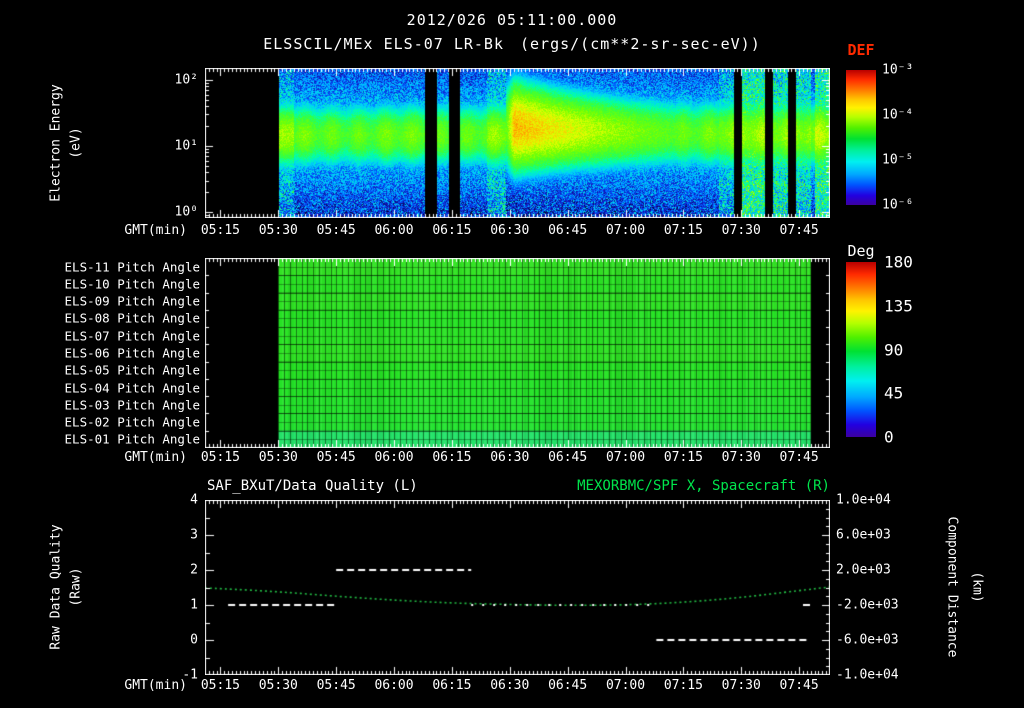 This screenshot has width=1024, height=708. I want to click on quality-tick-label: 3, so click(194, 535).